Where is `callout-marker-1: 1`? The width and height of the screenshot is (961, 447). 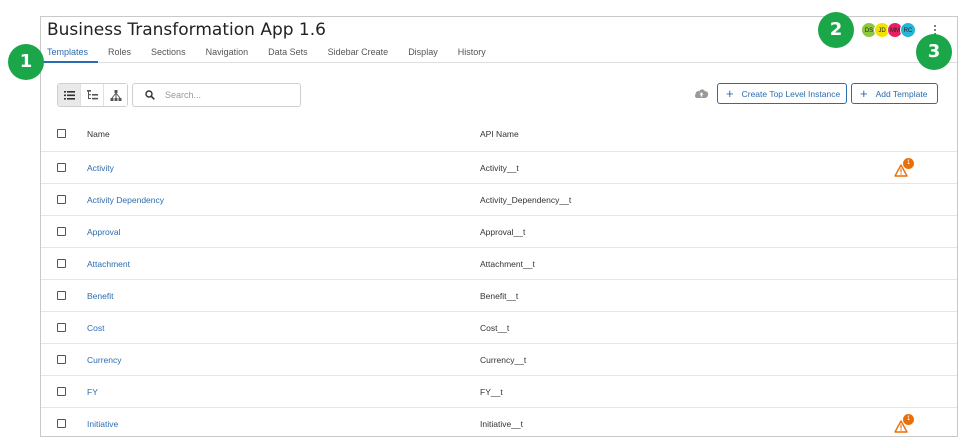
callout-marker-1: 1 is located at coordinates (26, 62).